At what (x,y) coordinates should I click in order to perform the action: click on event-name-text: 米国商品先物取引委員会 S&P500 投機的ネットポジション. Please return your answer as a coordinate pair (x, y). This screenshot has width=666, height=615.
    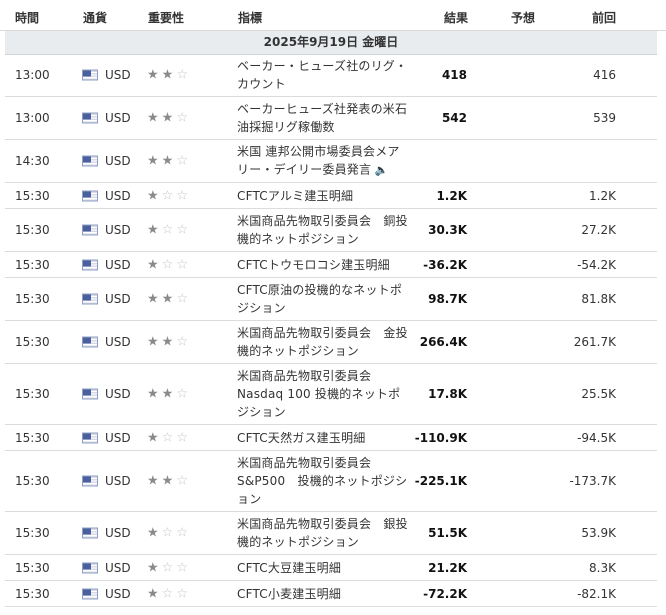
    Looking at the image, I should click on (322, 481).